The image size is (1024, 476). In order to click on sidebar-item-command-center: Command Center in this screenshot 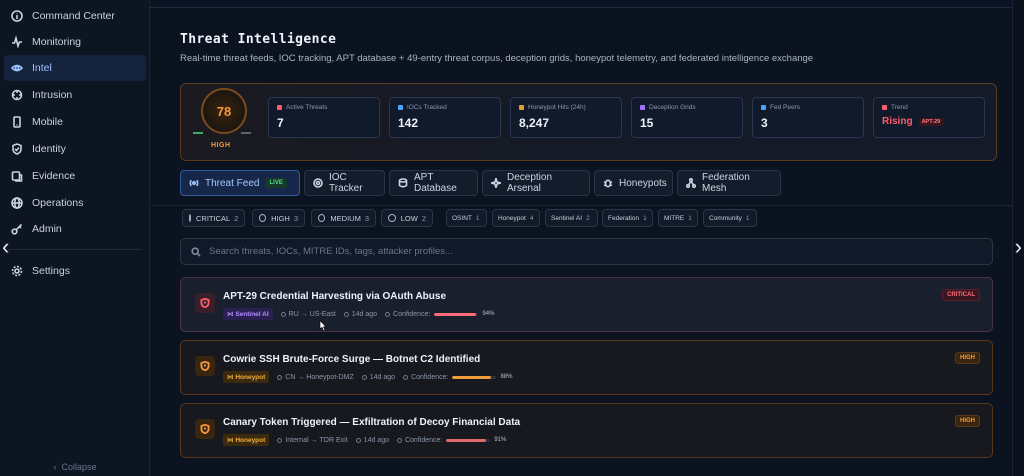, I will do `click(75, 16)`.